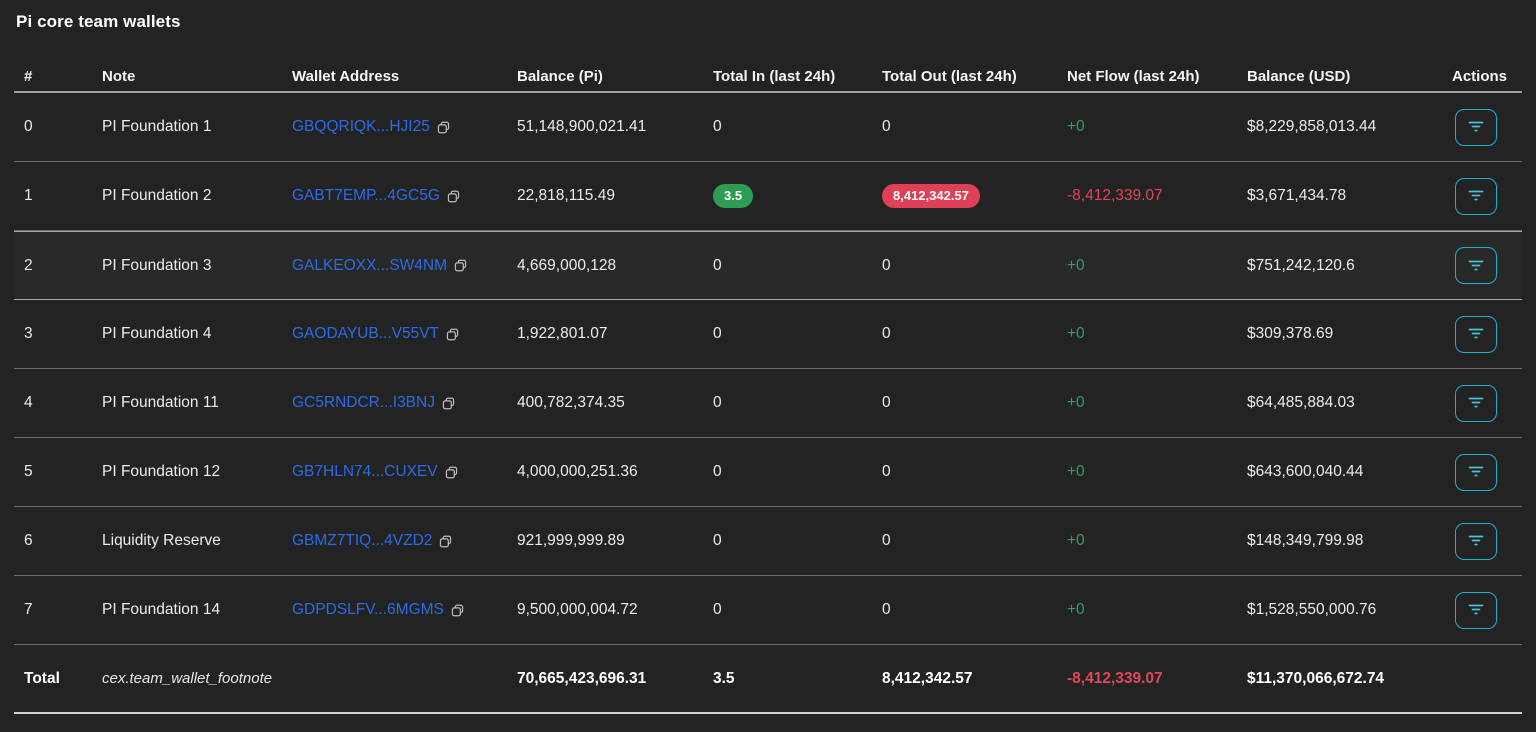 The height and width of the screenshot is (732, 1536). I want to click on cell-balance-pi: 22,818,115.49, so click(605, 196).